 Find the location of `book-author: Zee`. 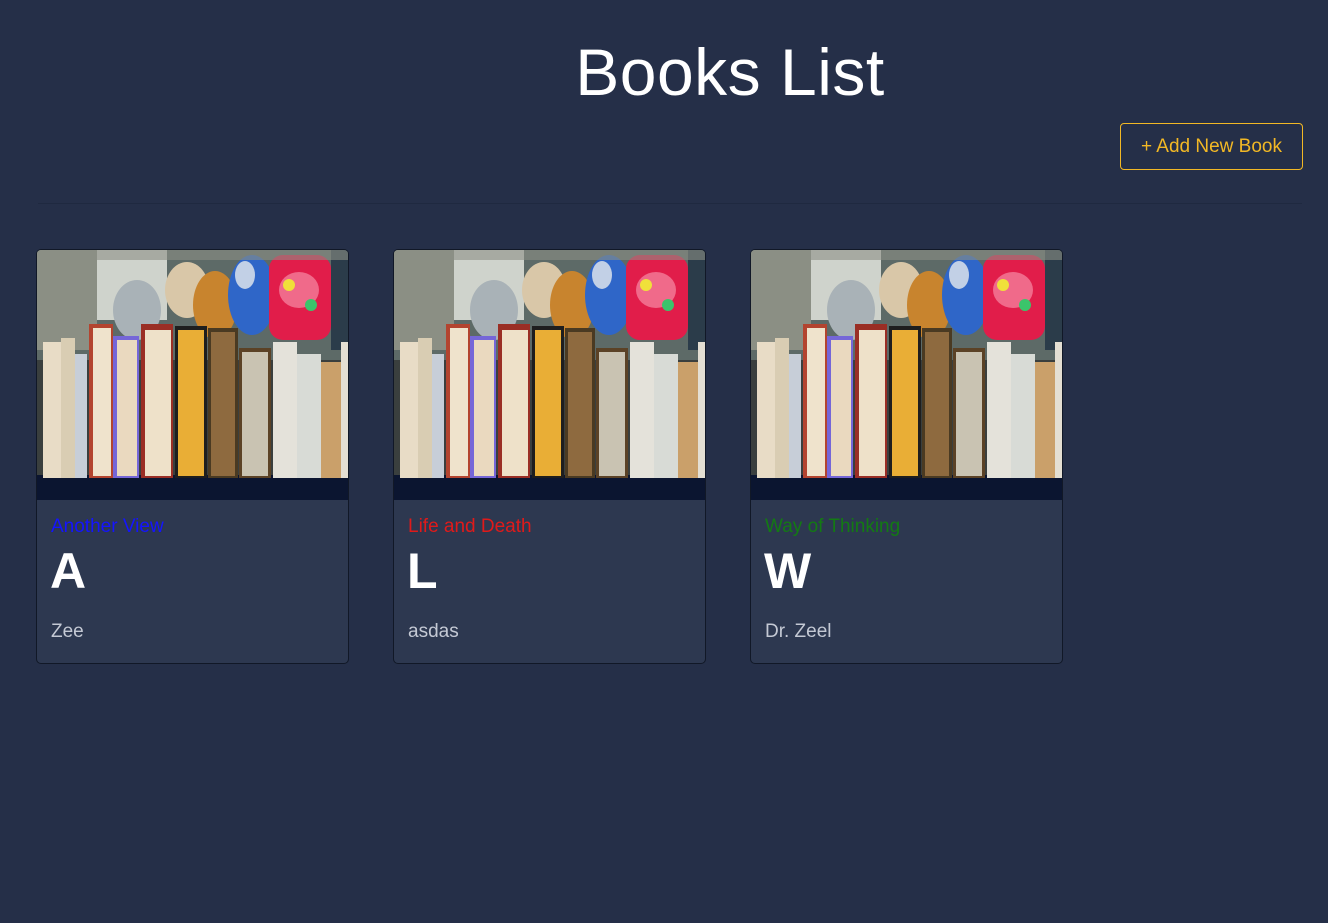

book-author: Zee is located at coordinates (67, 631).